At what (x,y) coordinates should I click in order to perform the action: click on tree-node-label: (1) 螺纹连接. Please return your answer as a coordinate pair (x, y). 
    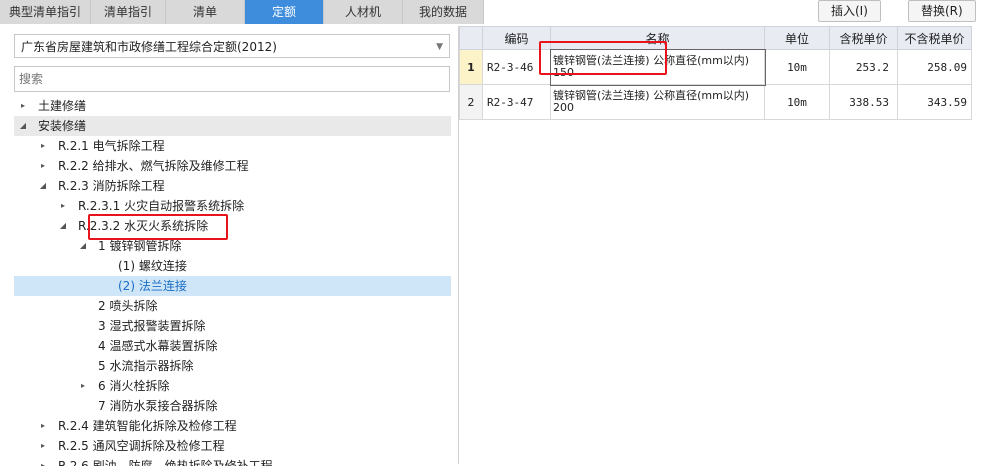
    Looking at the image, I should click on (152, 266).